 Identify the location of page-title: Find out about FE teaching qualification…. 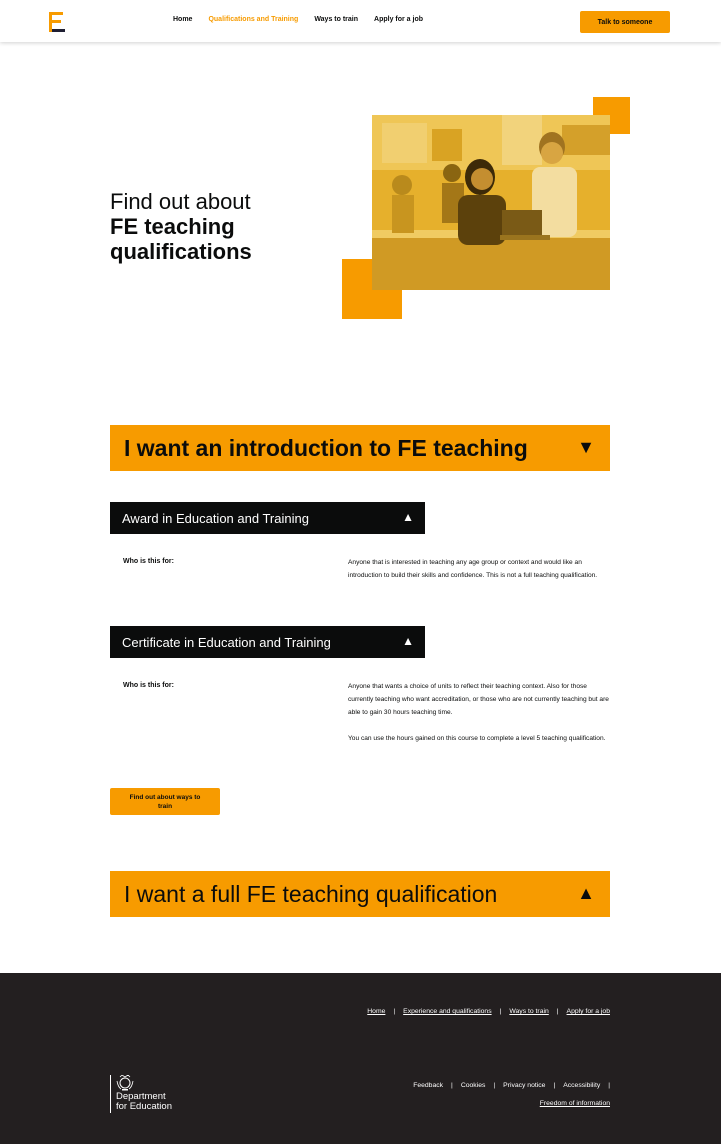
(220, 226).